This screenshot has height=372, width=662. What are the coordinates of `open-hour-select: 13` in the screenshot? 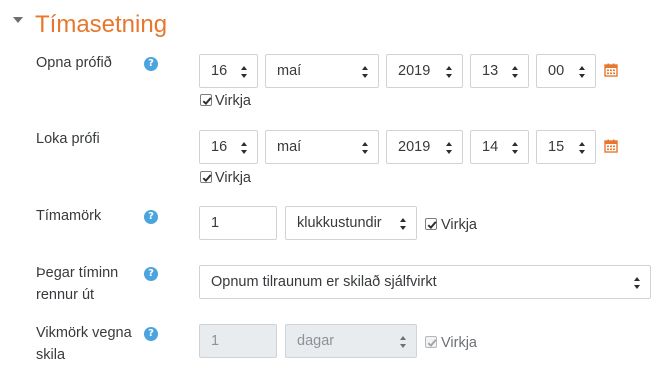 It's located at (499, 71).